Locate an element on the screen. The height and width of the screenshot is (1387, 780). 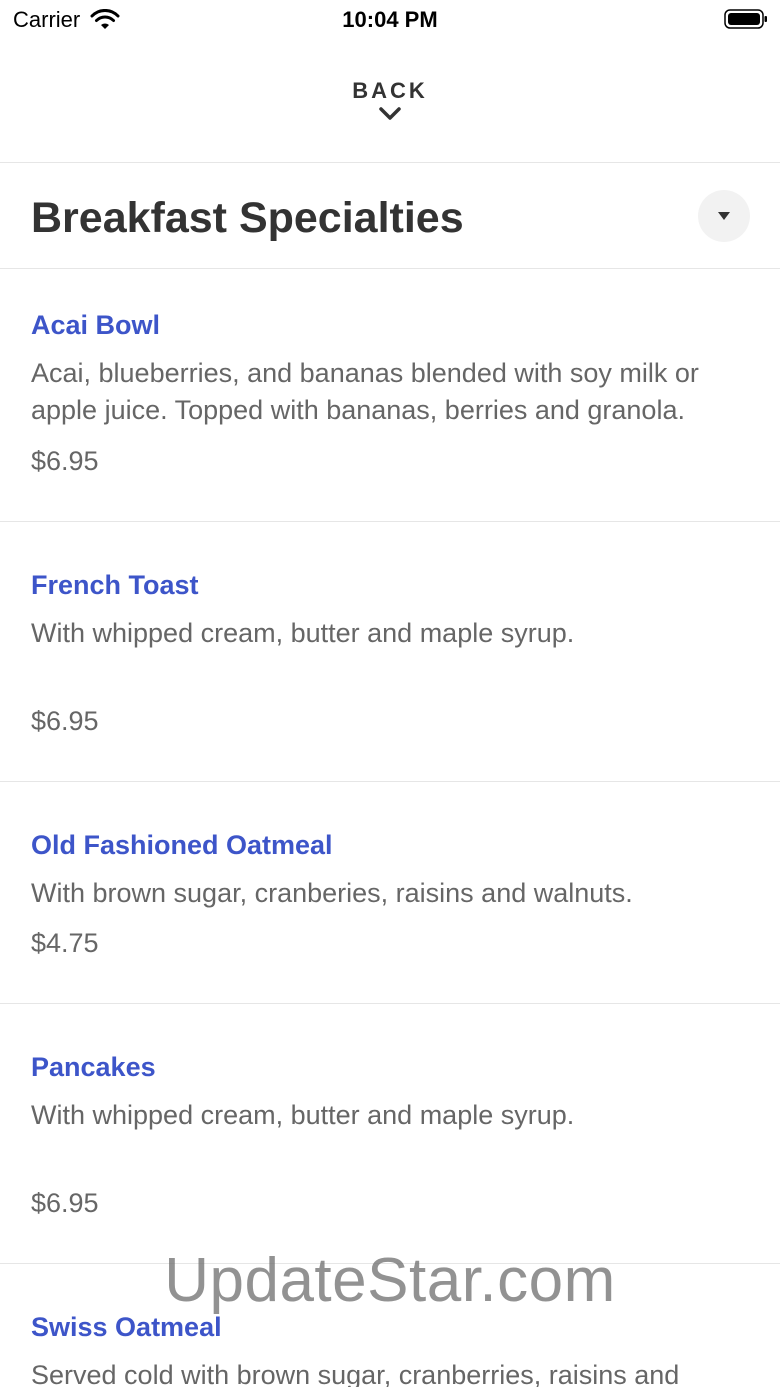
chevron-down-icon is located at coordinates (390, 113).